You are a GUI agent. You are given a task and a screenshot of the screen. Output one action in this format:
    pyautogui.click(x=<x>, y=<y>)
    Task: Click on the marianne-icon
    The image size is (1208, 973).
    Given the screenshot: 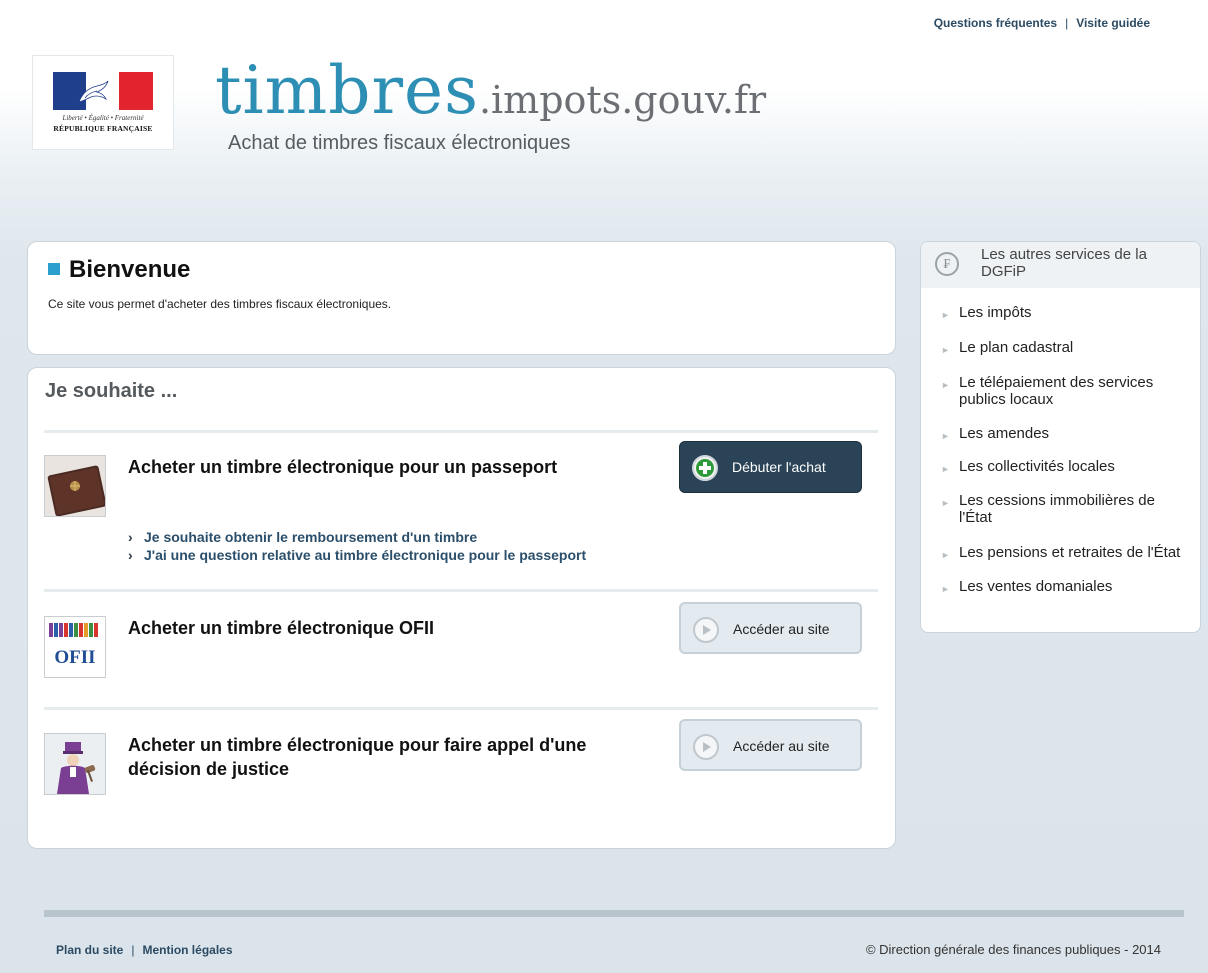 What is the action you would take?
    pyautogui.click(x=93, y=91)
    